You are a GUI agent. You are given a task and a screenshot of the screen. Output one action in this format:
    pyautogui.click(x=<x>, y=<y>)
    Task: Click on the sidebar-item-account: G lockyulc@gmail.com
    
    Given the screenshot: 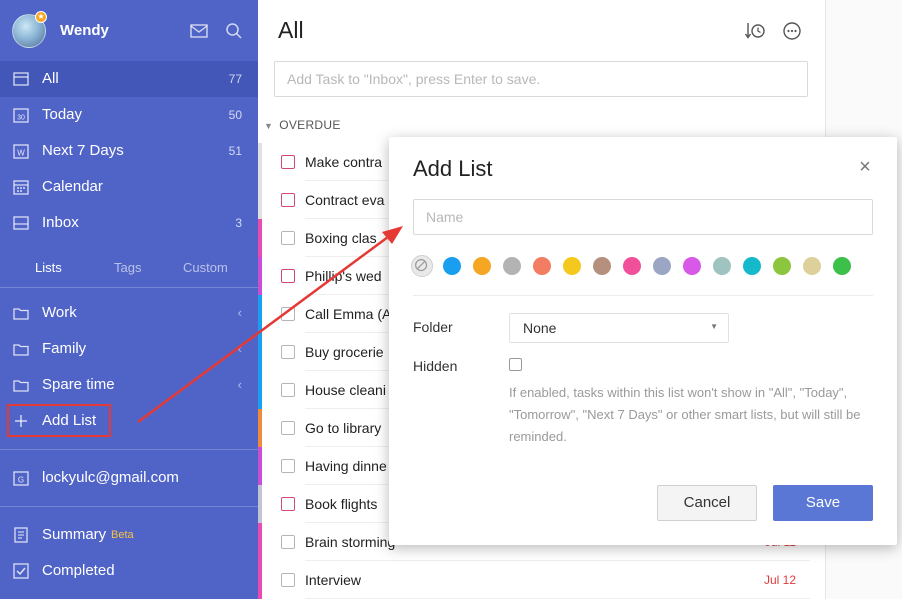 What is the action you would take?
    pyautogui.click(x=129, y=478)
    